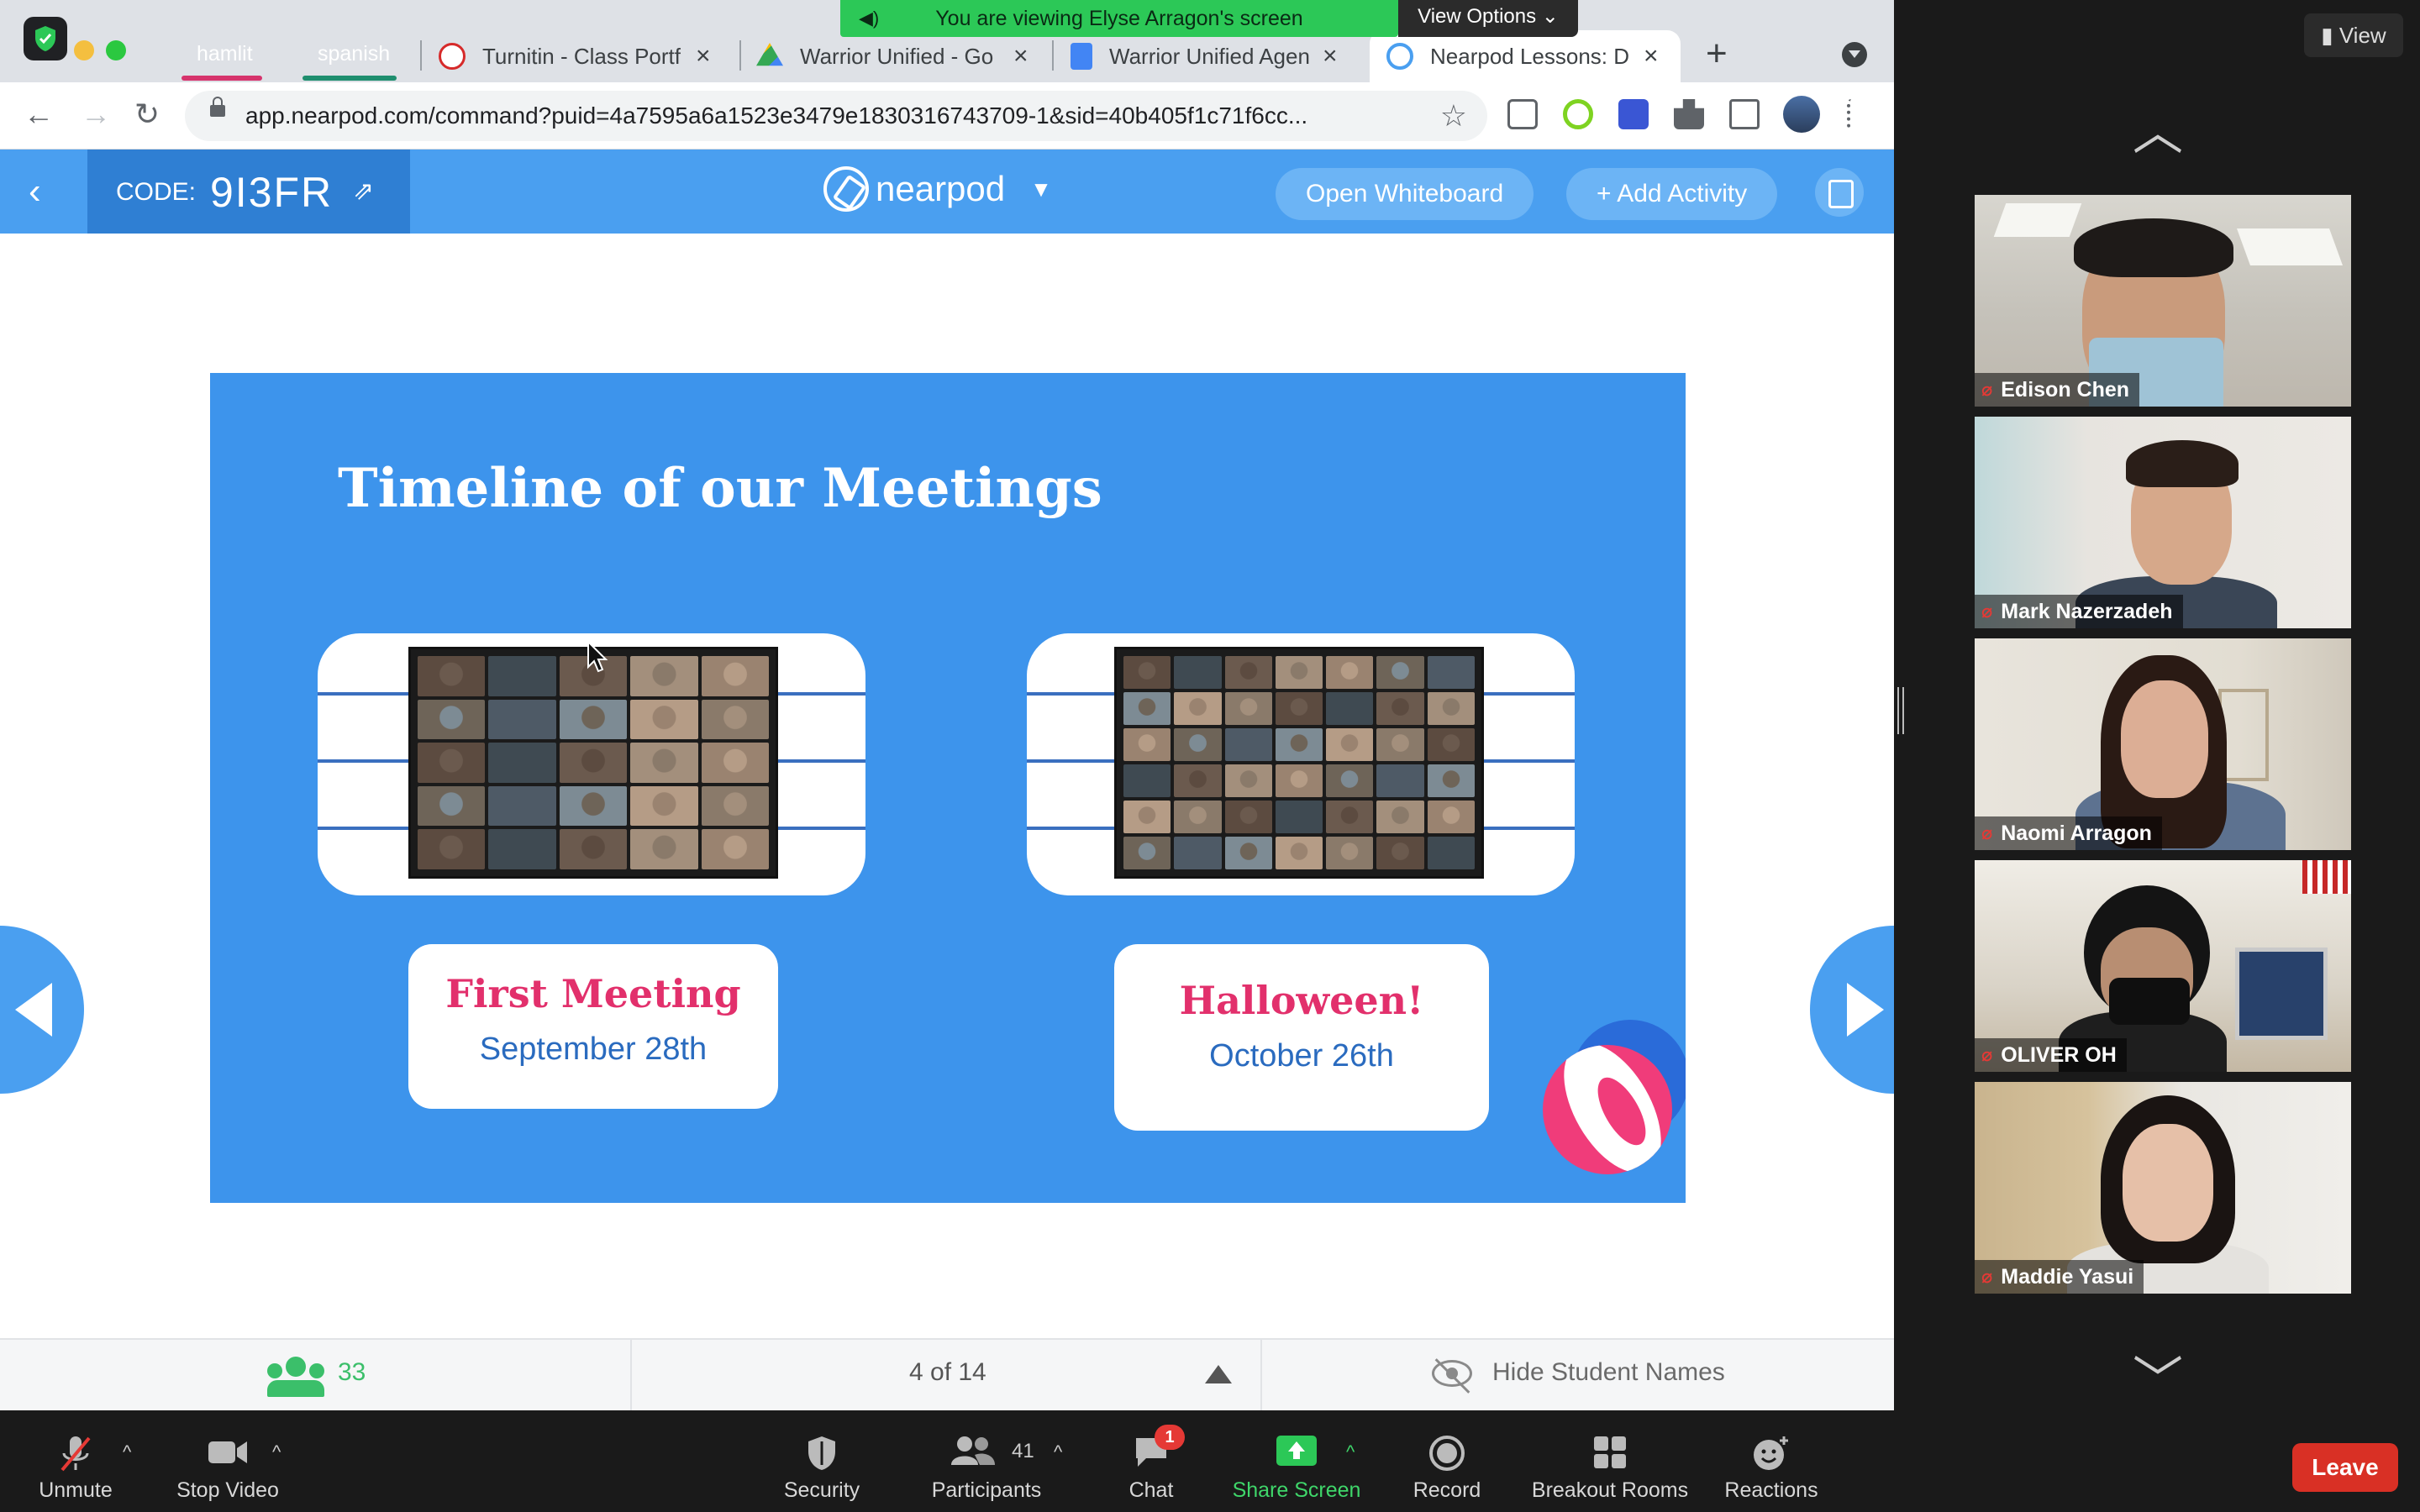 The image size is (2420, 1512). Describe the element at coordinates (937, 189) in the screenshot. I see `nearpod-logo: nearpod ▼` at that location.